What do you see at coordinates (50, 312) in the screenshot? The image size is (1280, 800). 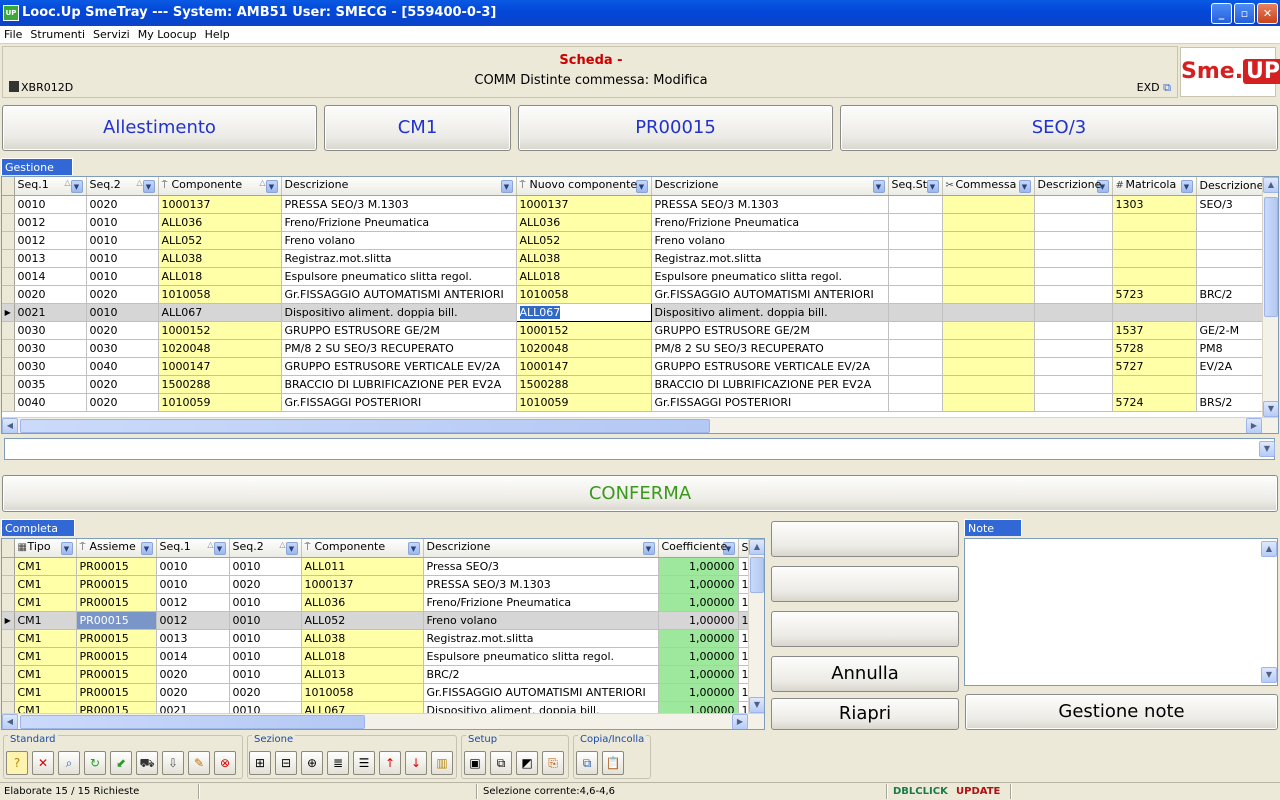 I see `table-cell: 0021` at bounding box center [50, 312].